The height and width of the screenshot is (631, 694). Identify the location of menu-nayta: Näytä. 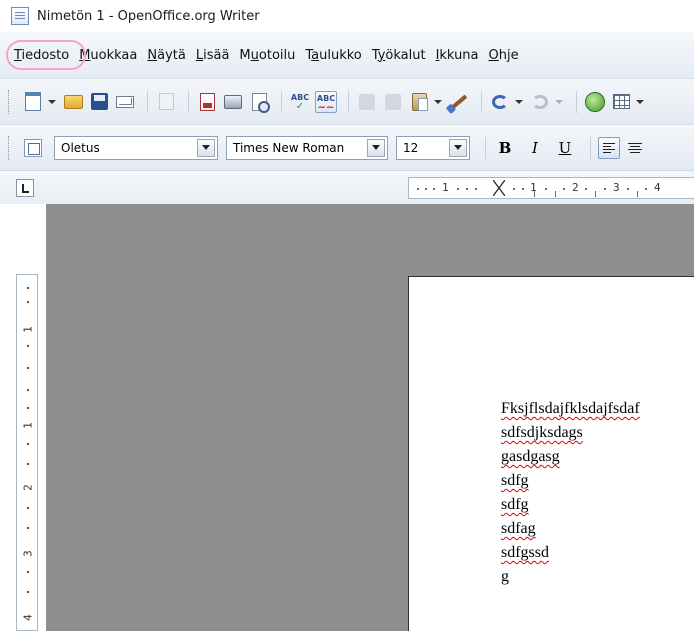
(166, 55).